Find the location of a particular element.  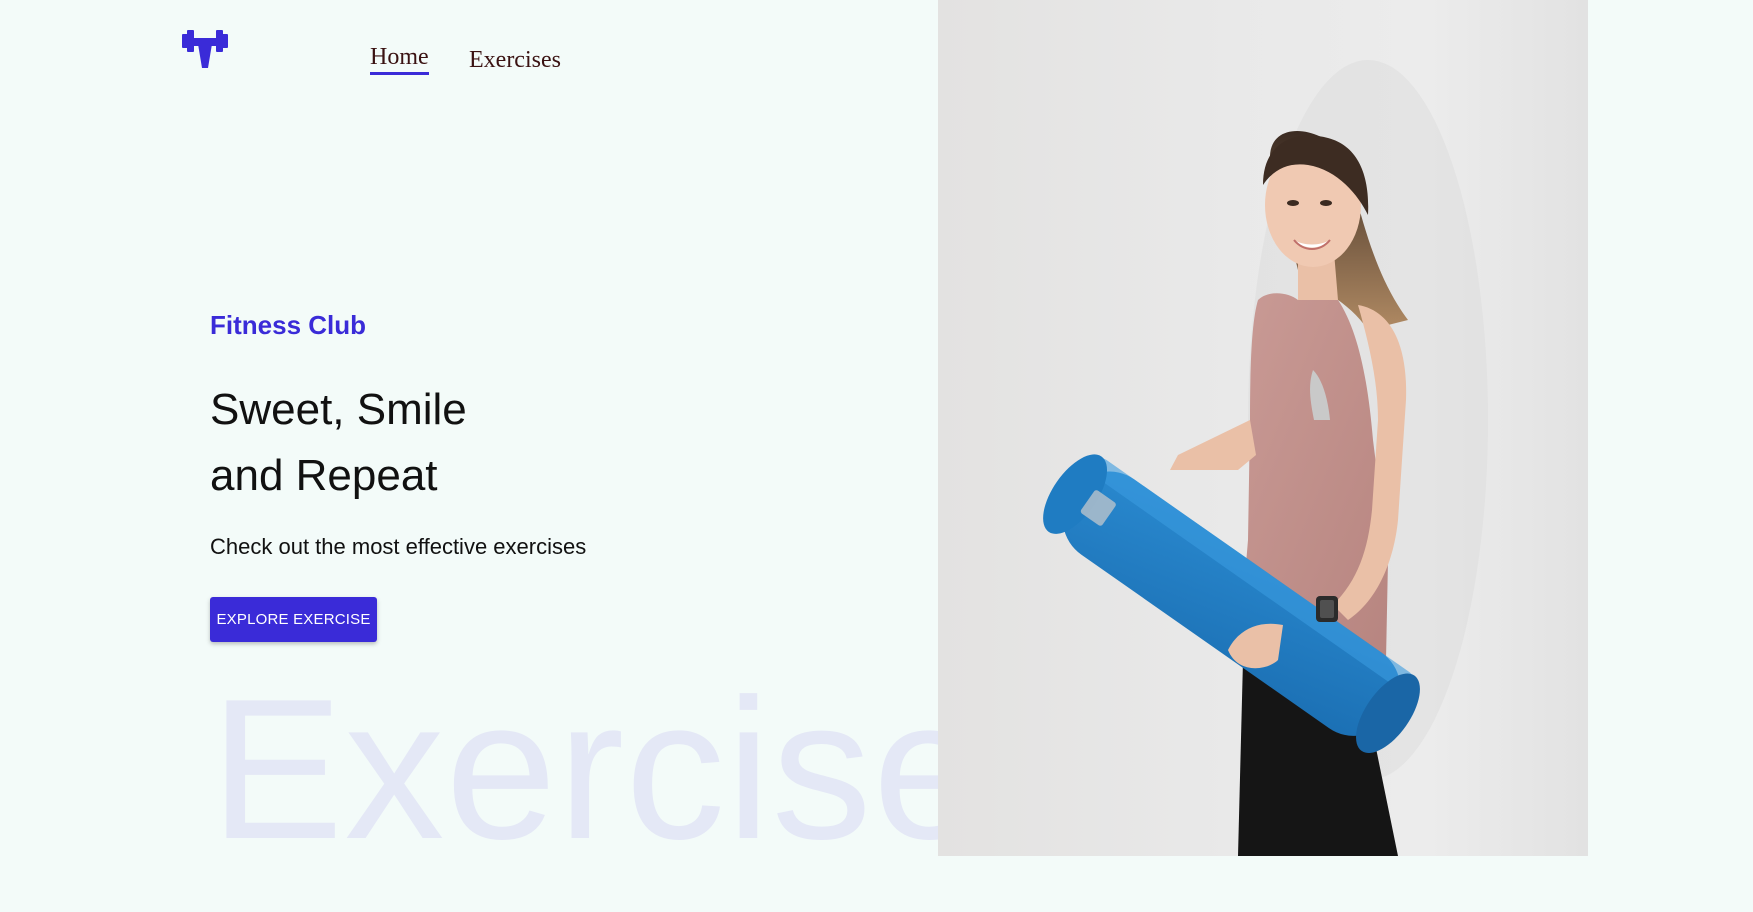

dumbbell-icon is located at coordinates (205, 49).